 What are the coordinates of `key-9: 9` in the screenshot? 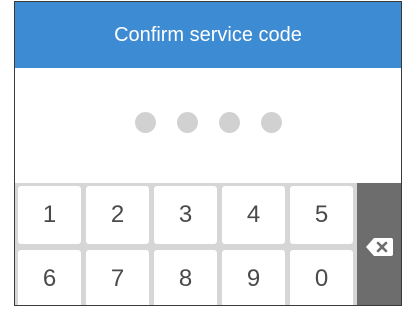 It's located at (253, 277).